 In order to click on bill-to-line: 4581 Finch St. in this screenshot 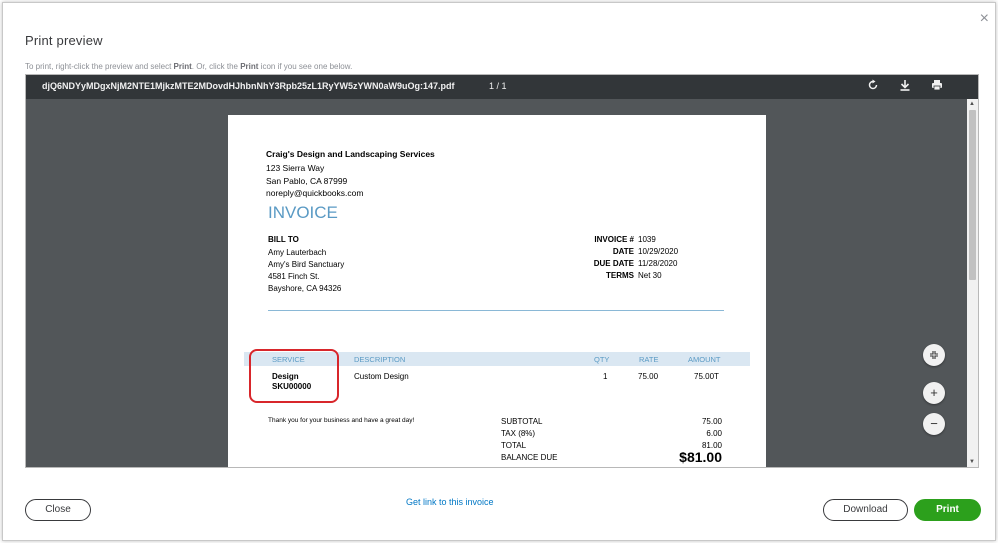, I will do `click(294, 276)`.